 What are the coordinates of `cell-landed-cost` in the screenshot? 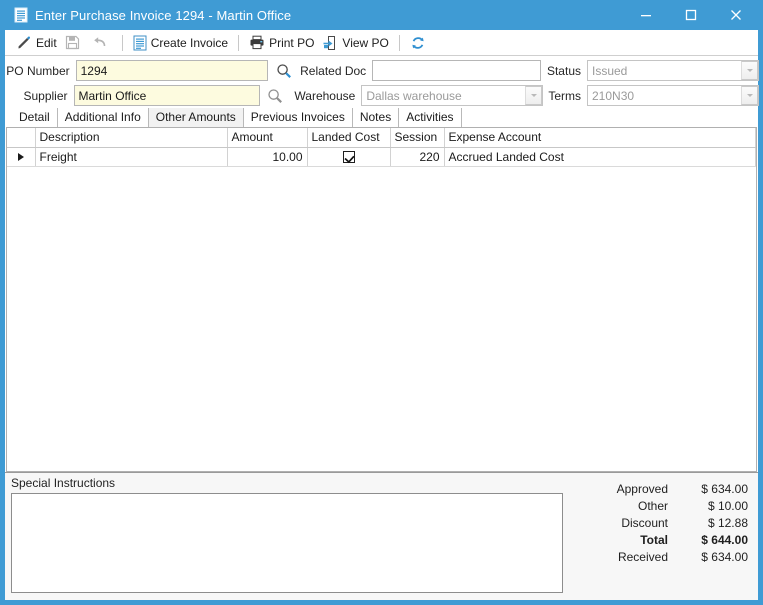 It's located at (349, 157).